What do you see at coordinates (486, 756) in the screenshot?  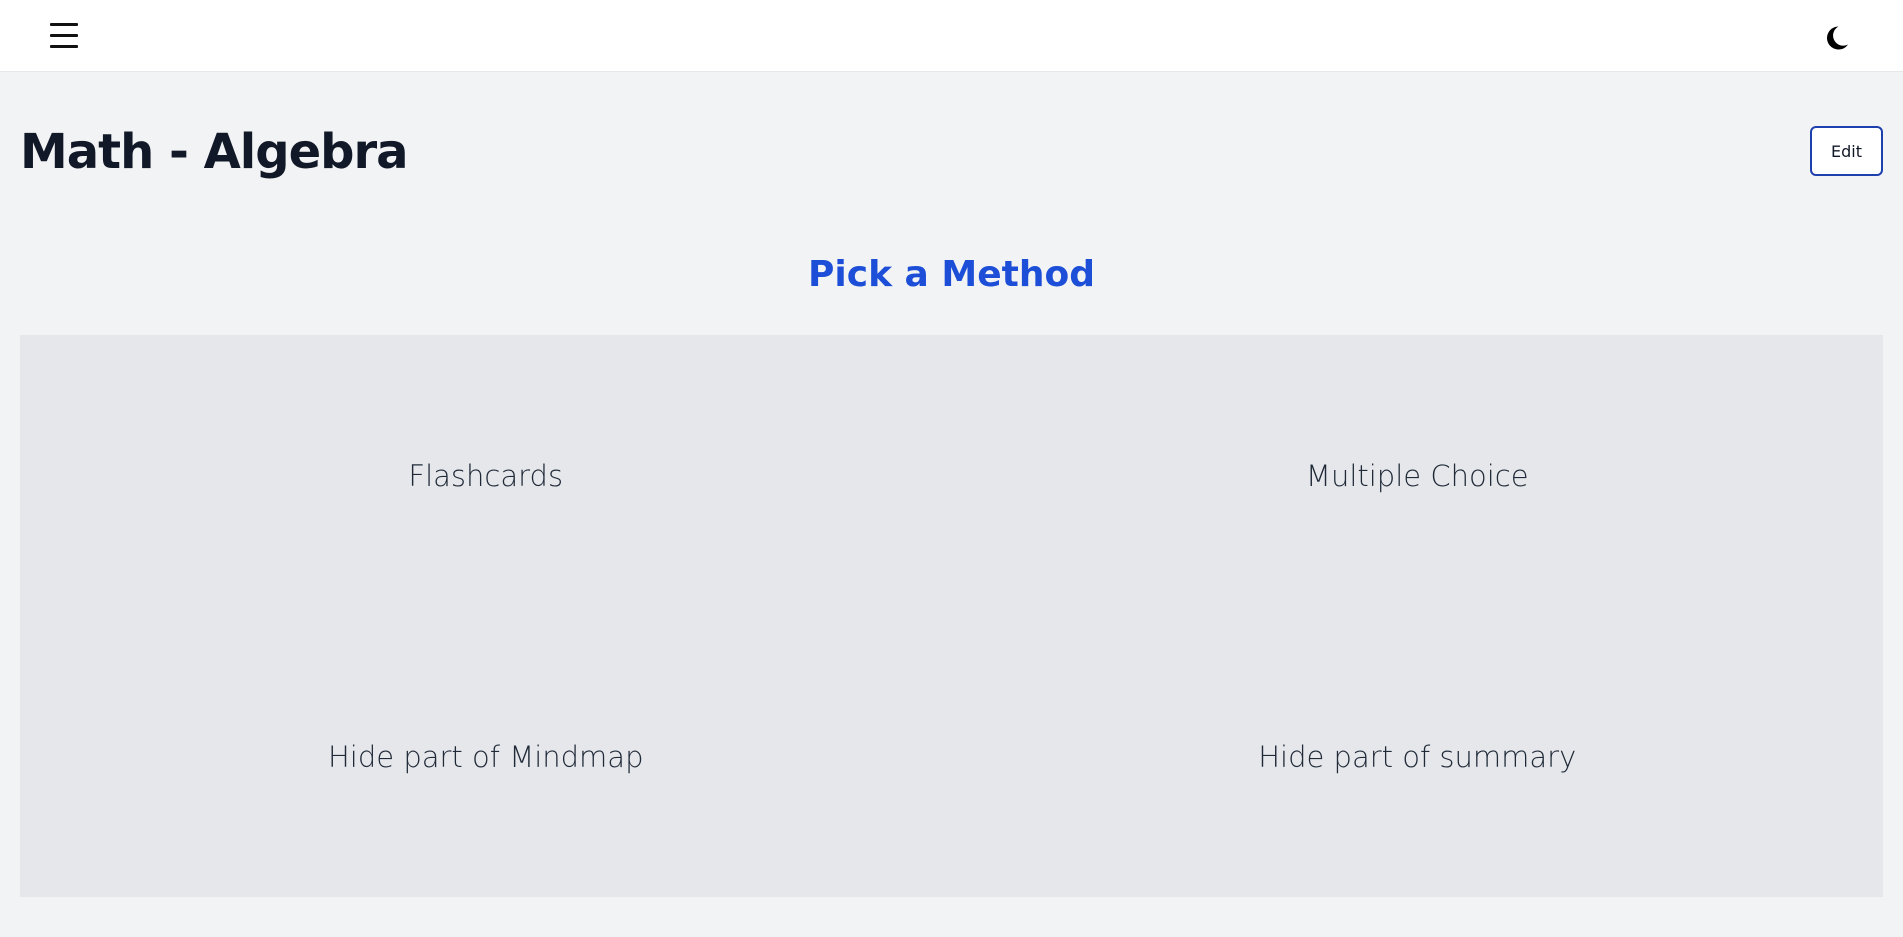 I see `method-hide-mindmap: Hide part of Mindmap` at bounding box center [486, 756].